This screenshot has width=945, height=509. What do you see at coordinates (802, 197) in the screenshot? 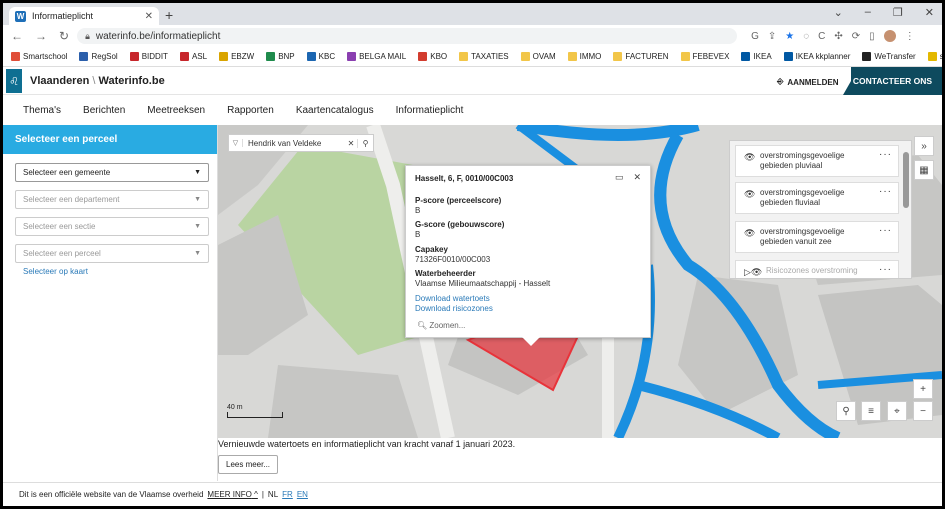
I see `layer-label: overstromingsgevoelige gebieden fluviaal` at bounding box center [802, 197].